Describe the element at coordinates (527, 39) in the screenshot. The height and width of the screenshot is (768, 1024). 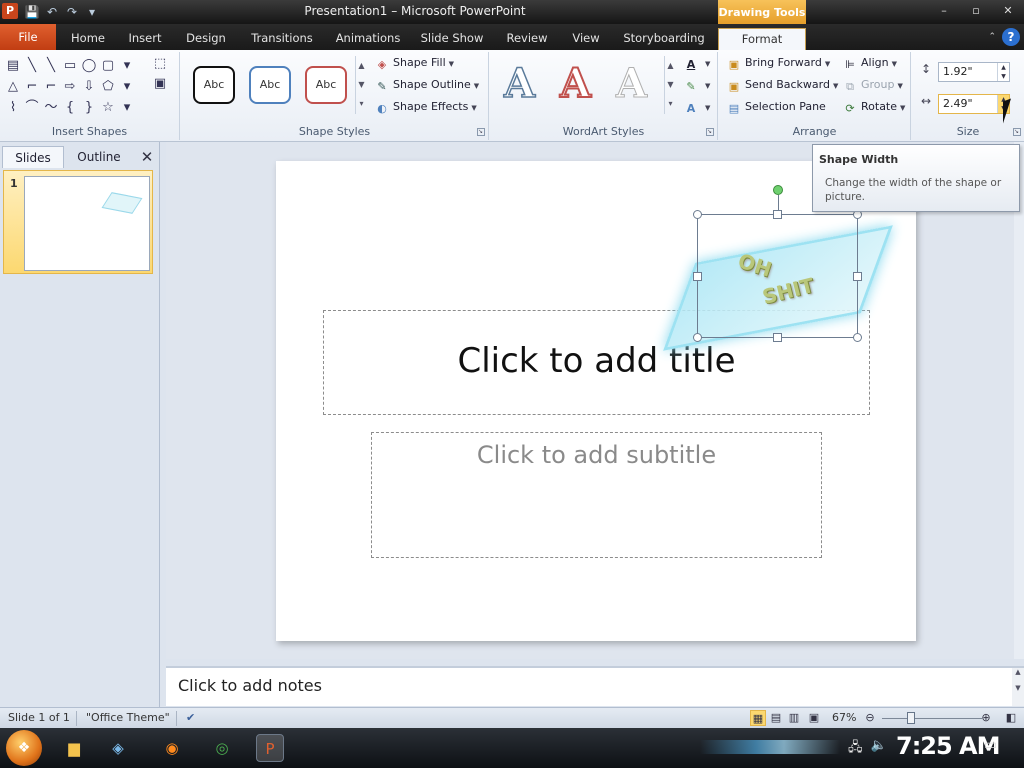
I see `tab-review: Review` at that location.